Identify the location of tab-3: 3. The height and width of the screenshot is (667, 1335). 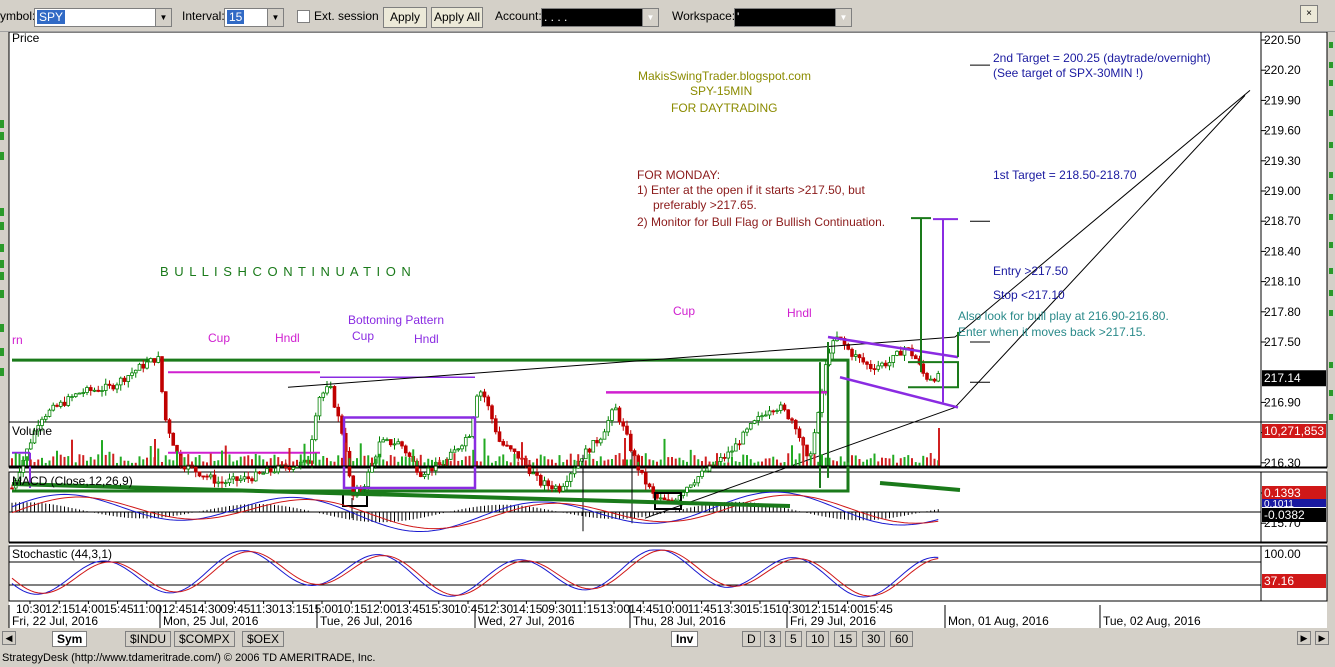
(772, 639).